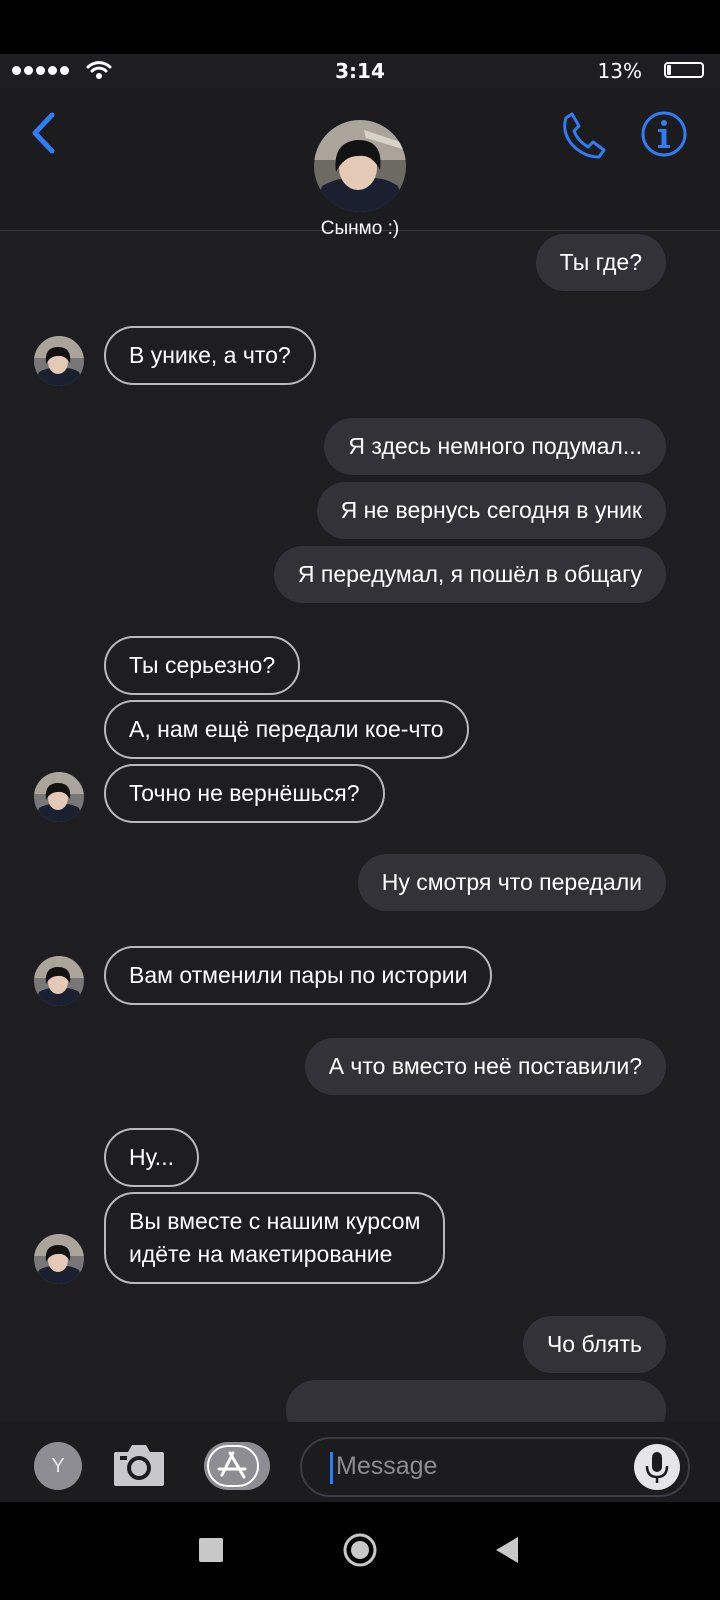  I want to click on microphone-icon, so click(657, 1467).